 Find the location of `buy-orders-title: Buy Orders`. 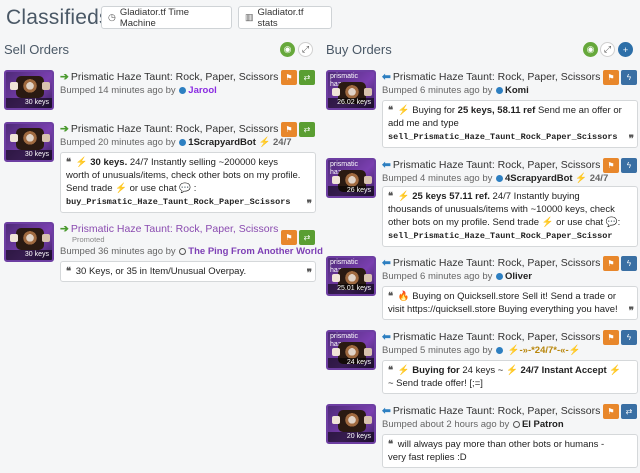

buy-orders-title: Buy Orders is located at coordinates (359, 49).